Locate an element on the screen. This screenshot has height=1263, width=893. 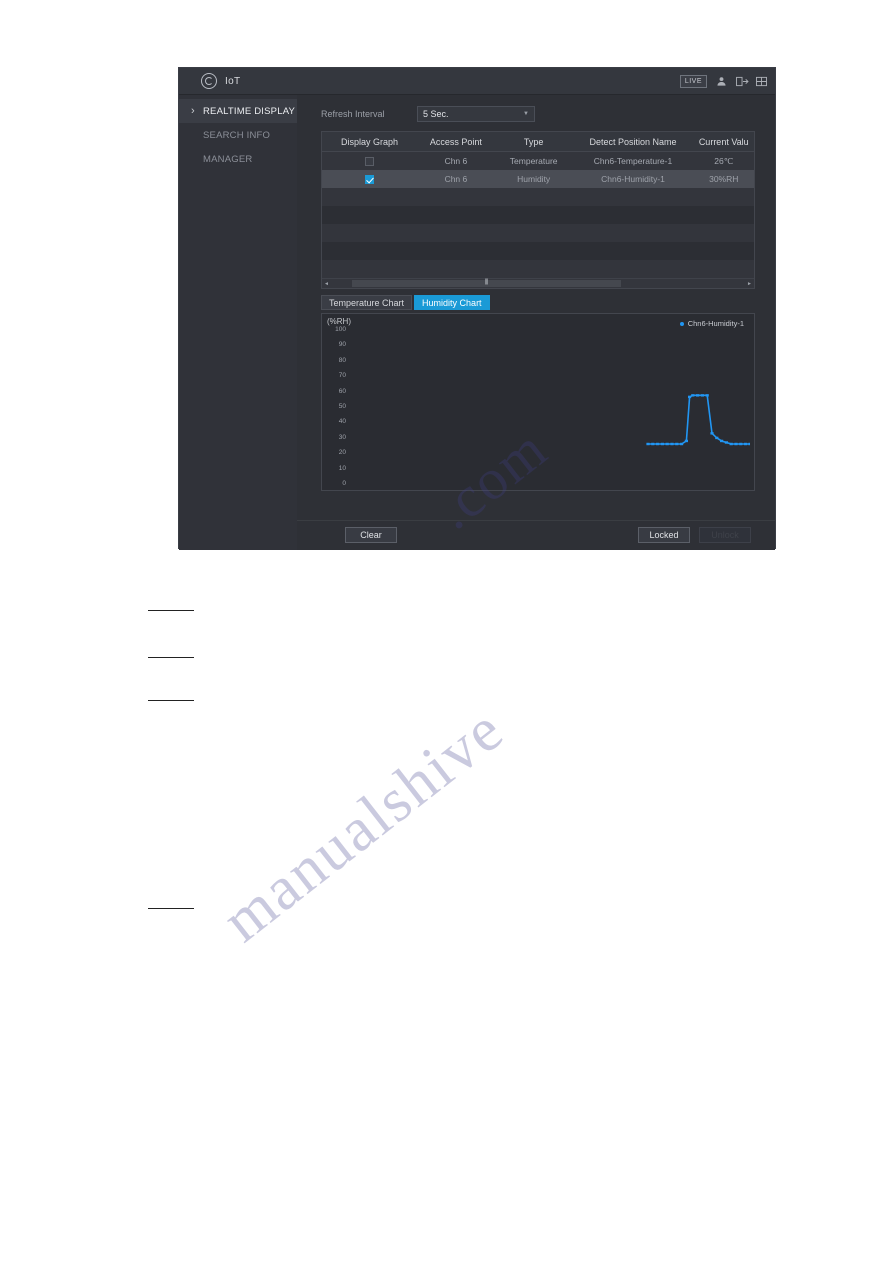
y-axis-tick: 80 is located at coordinates (342, 360).